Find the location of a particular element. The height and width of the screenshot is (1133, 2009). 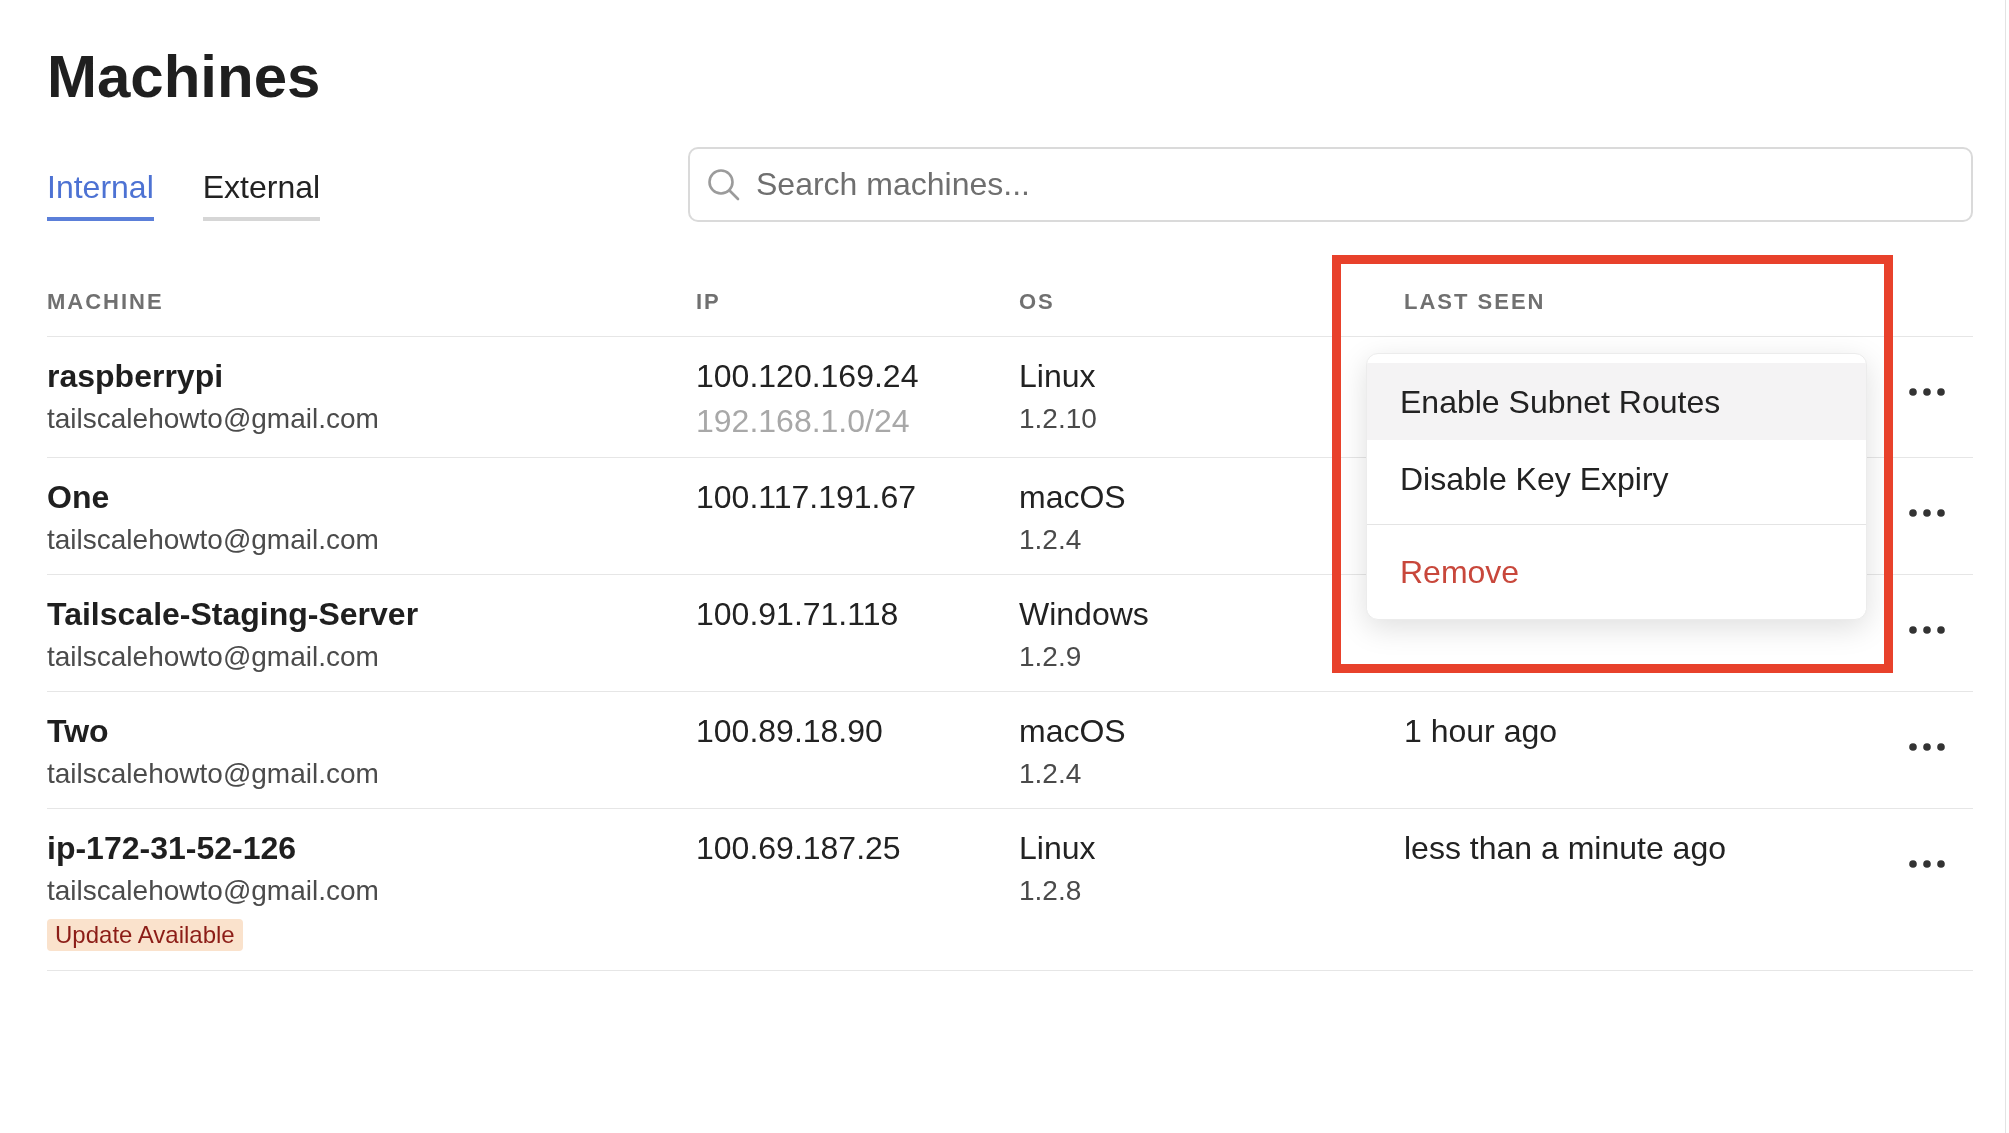

os-version: 1.2.8 is located at coordinates (1050, 891).